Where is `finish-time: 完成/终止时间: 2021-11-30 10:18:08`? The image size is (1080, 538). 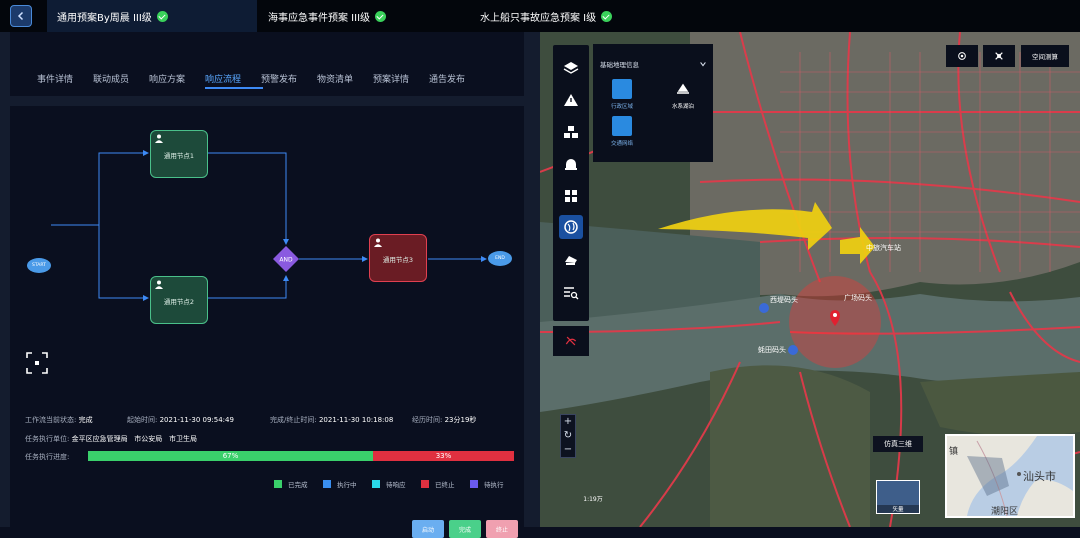 finish-time: 完成/终止时间: 2021-11-30 10:18:08 is located at coordinates (331, 420).